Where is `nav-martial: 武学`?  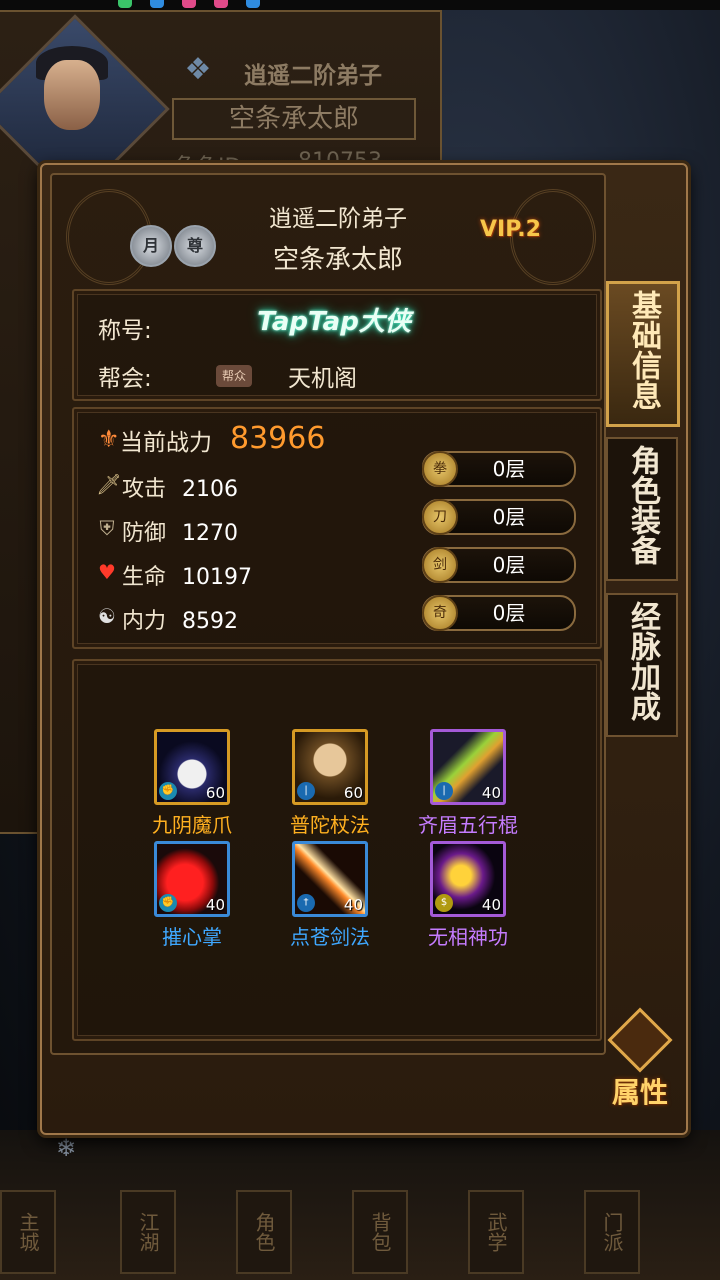 nav-martial: 武学 is located at coordinates (496, 1232).